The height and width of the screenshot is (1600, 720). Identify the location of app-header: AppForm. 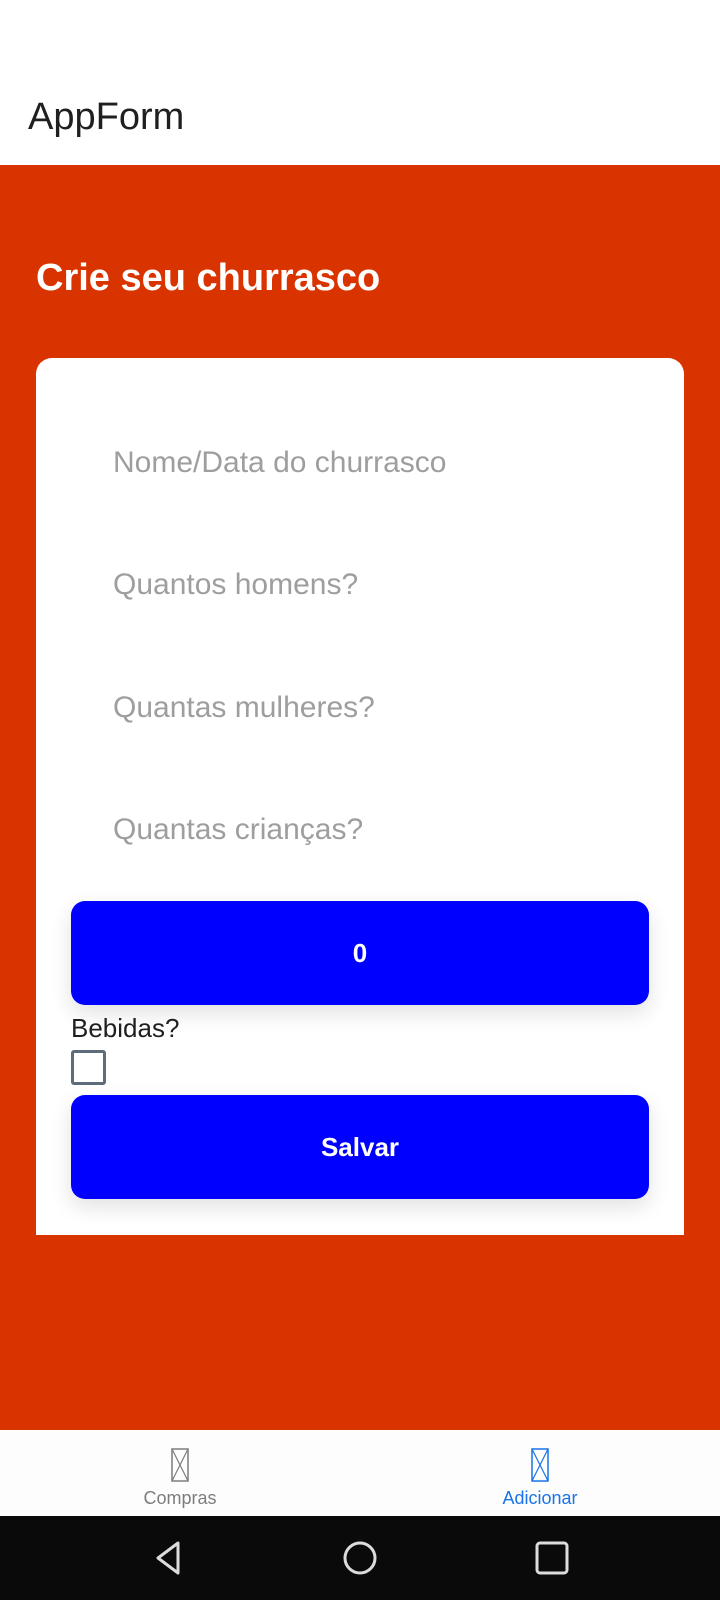
(360, 117).